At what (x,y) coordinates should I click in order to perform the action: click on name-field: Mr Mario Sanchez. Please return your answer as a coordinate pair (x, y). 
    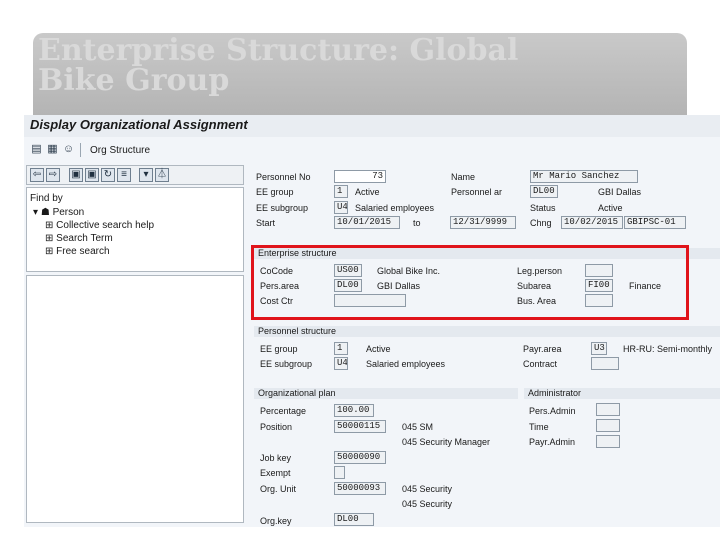
    Looking at the image, I should click on (584, 176).